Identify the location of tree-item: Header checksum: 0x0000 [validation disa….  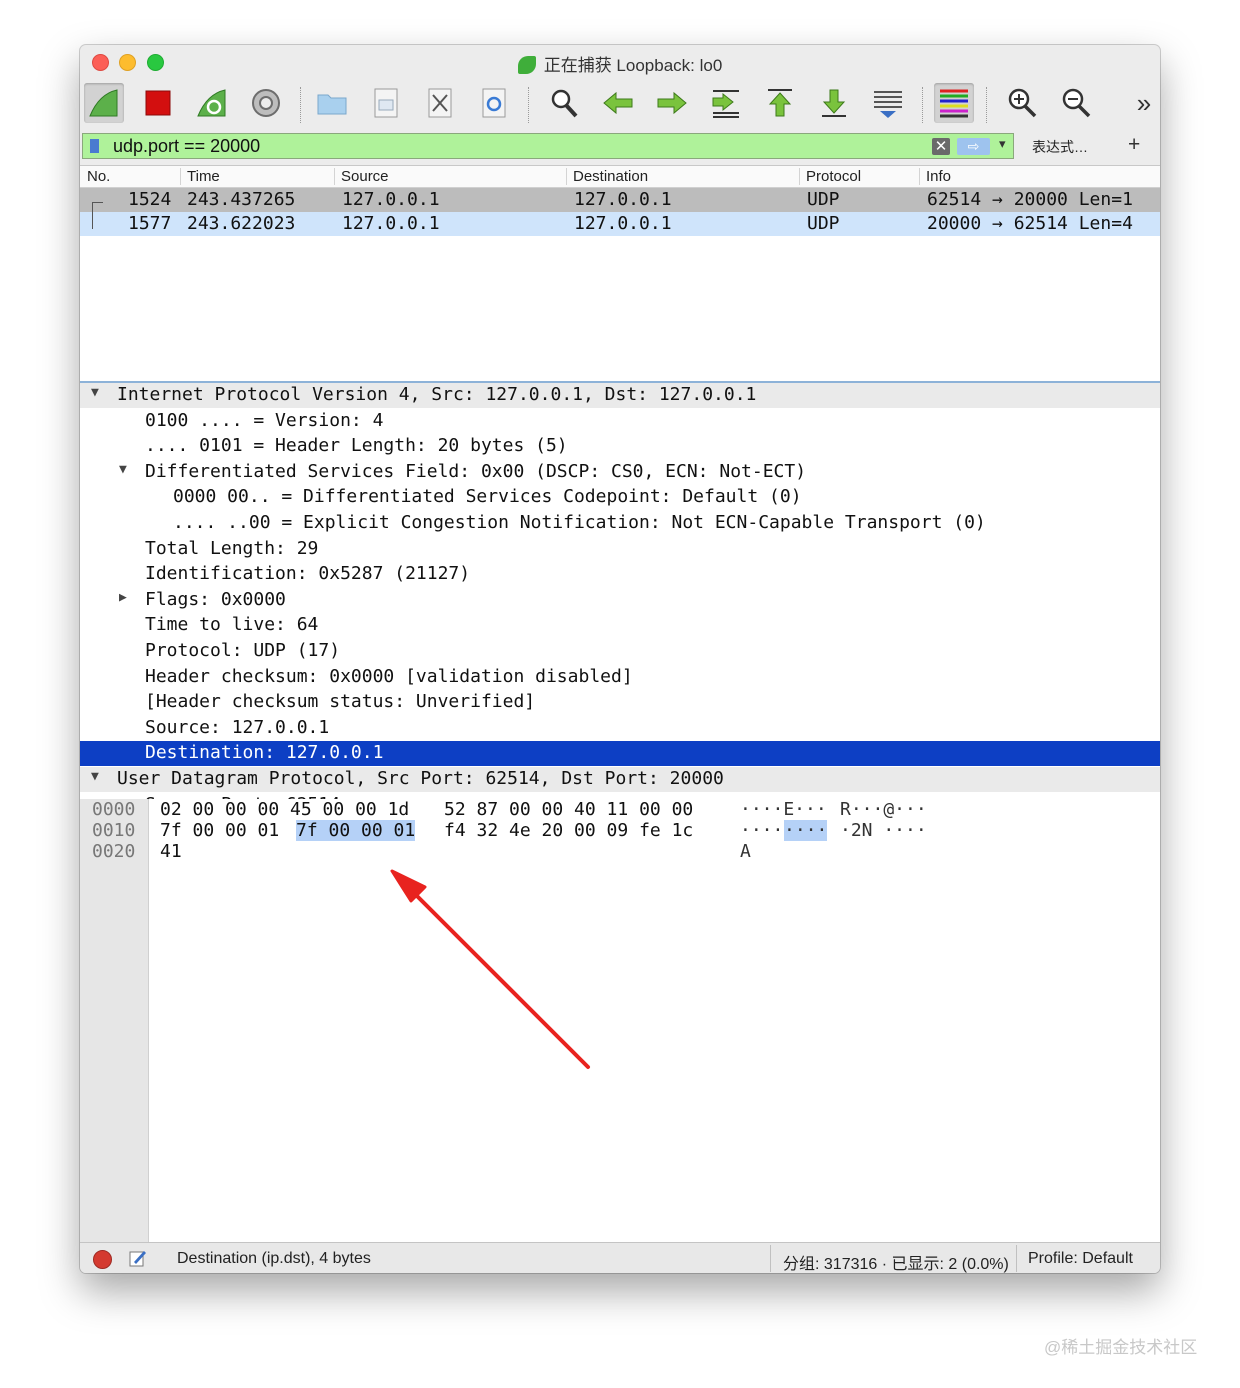
(620, 677).